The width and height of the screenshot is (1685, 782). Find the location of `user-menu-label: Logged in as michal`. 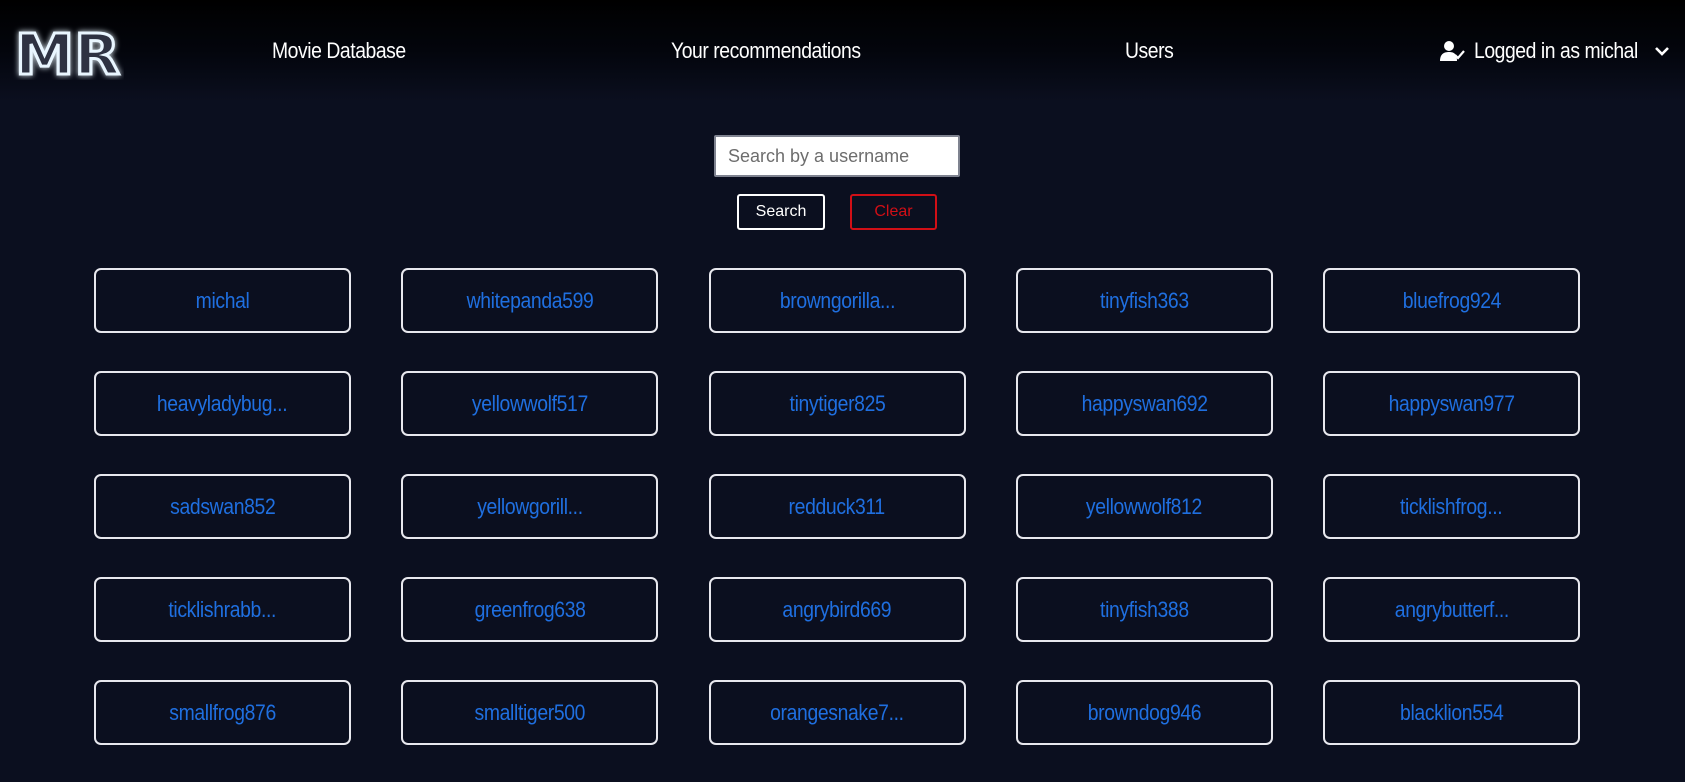

user-menu-label: Logged in as michal is located at coordinates (1556, 50).